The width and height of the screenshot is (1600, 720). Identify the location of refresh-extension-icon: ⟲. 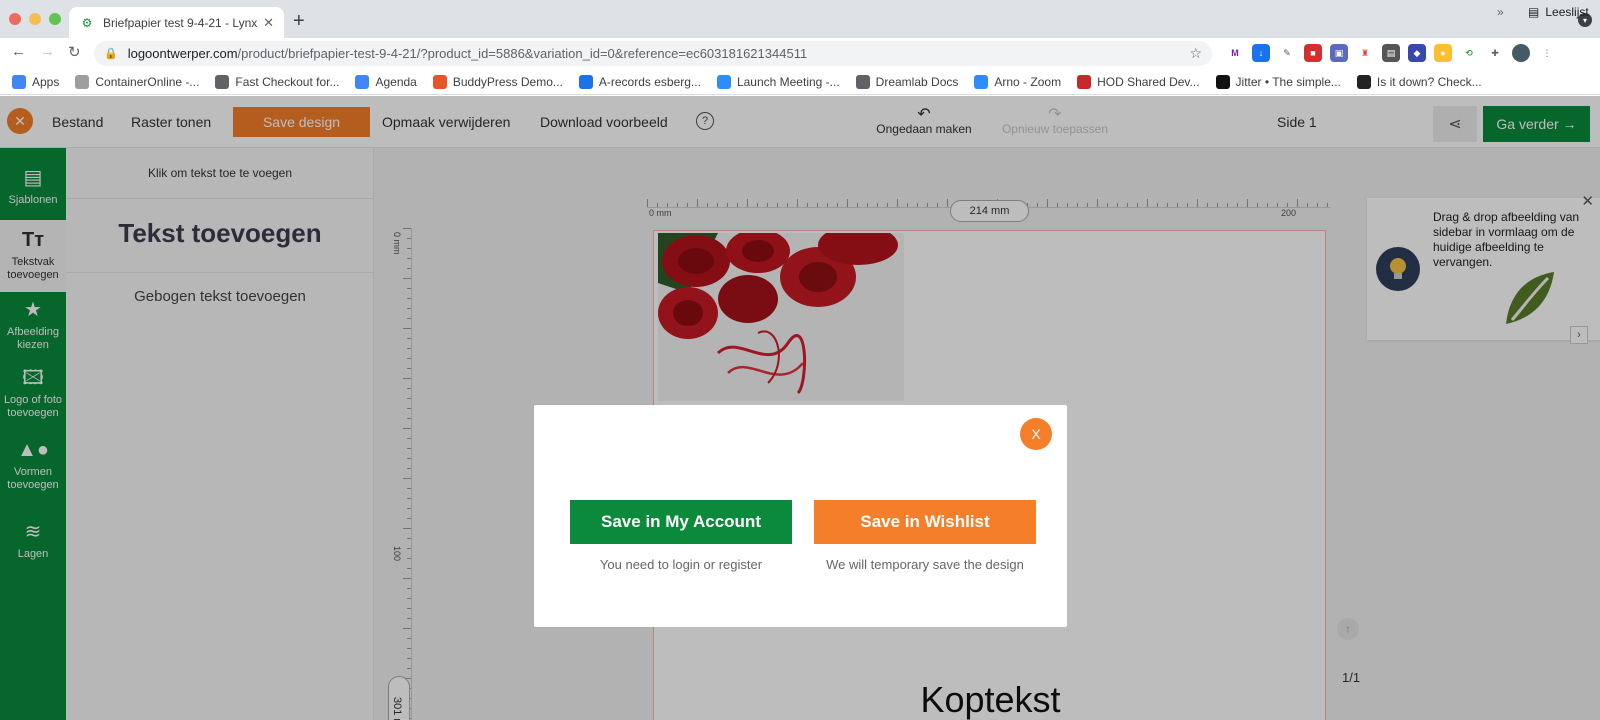
(1469, 53).